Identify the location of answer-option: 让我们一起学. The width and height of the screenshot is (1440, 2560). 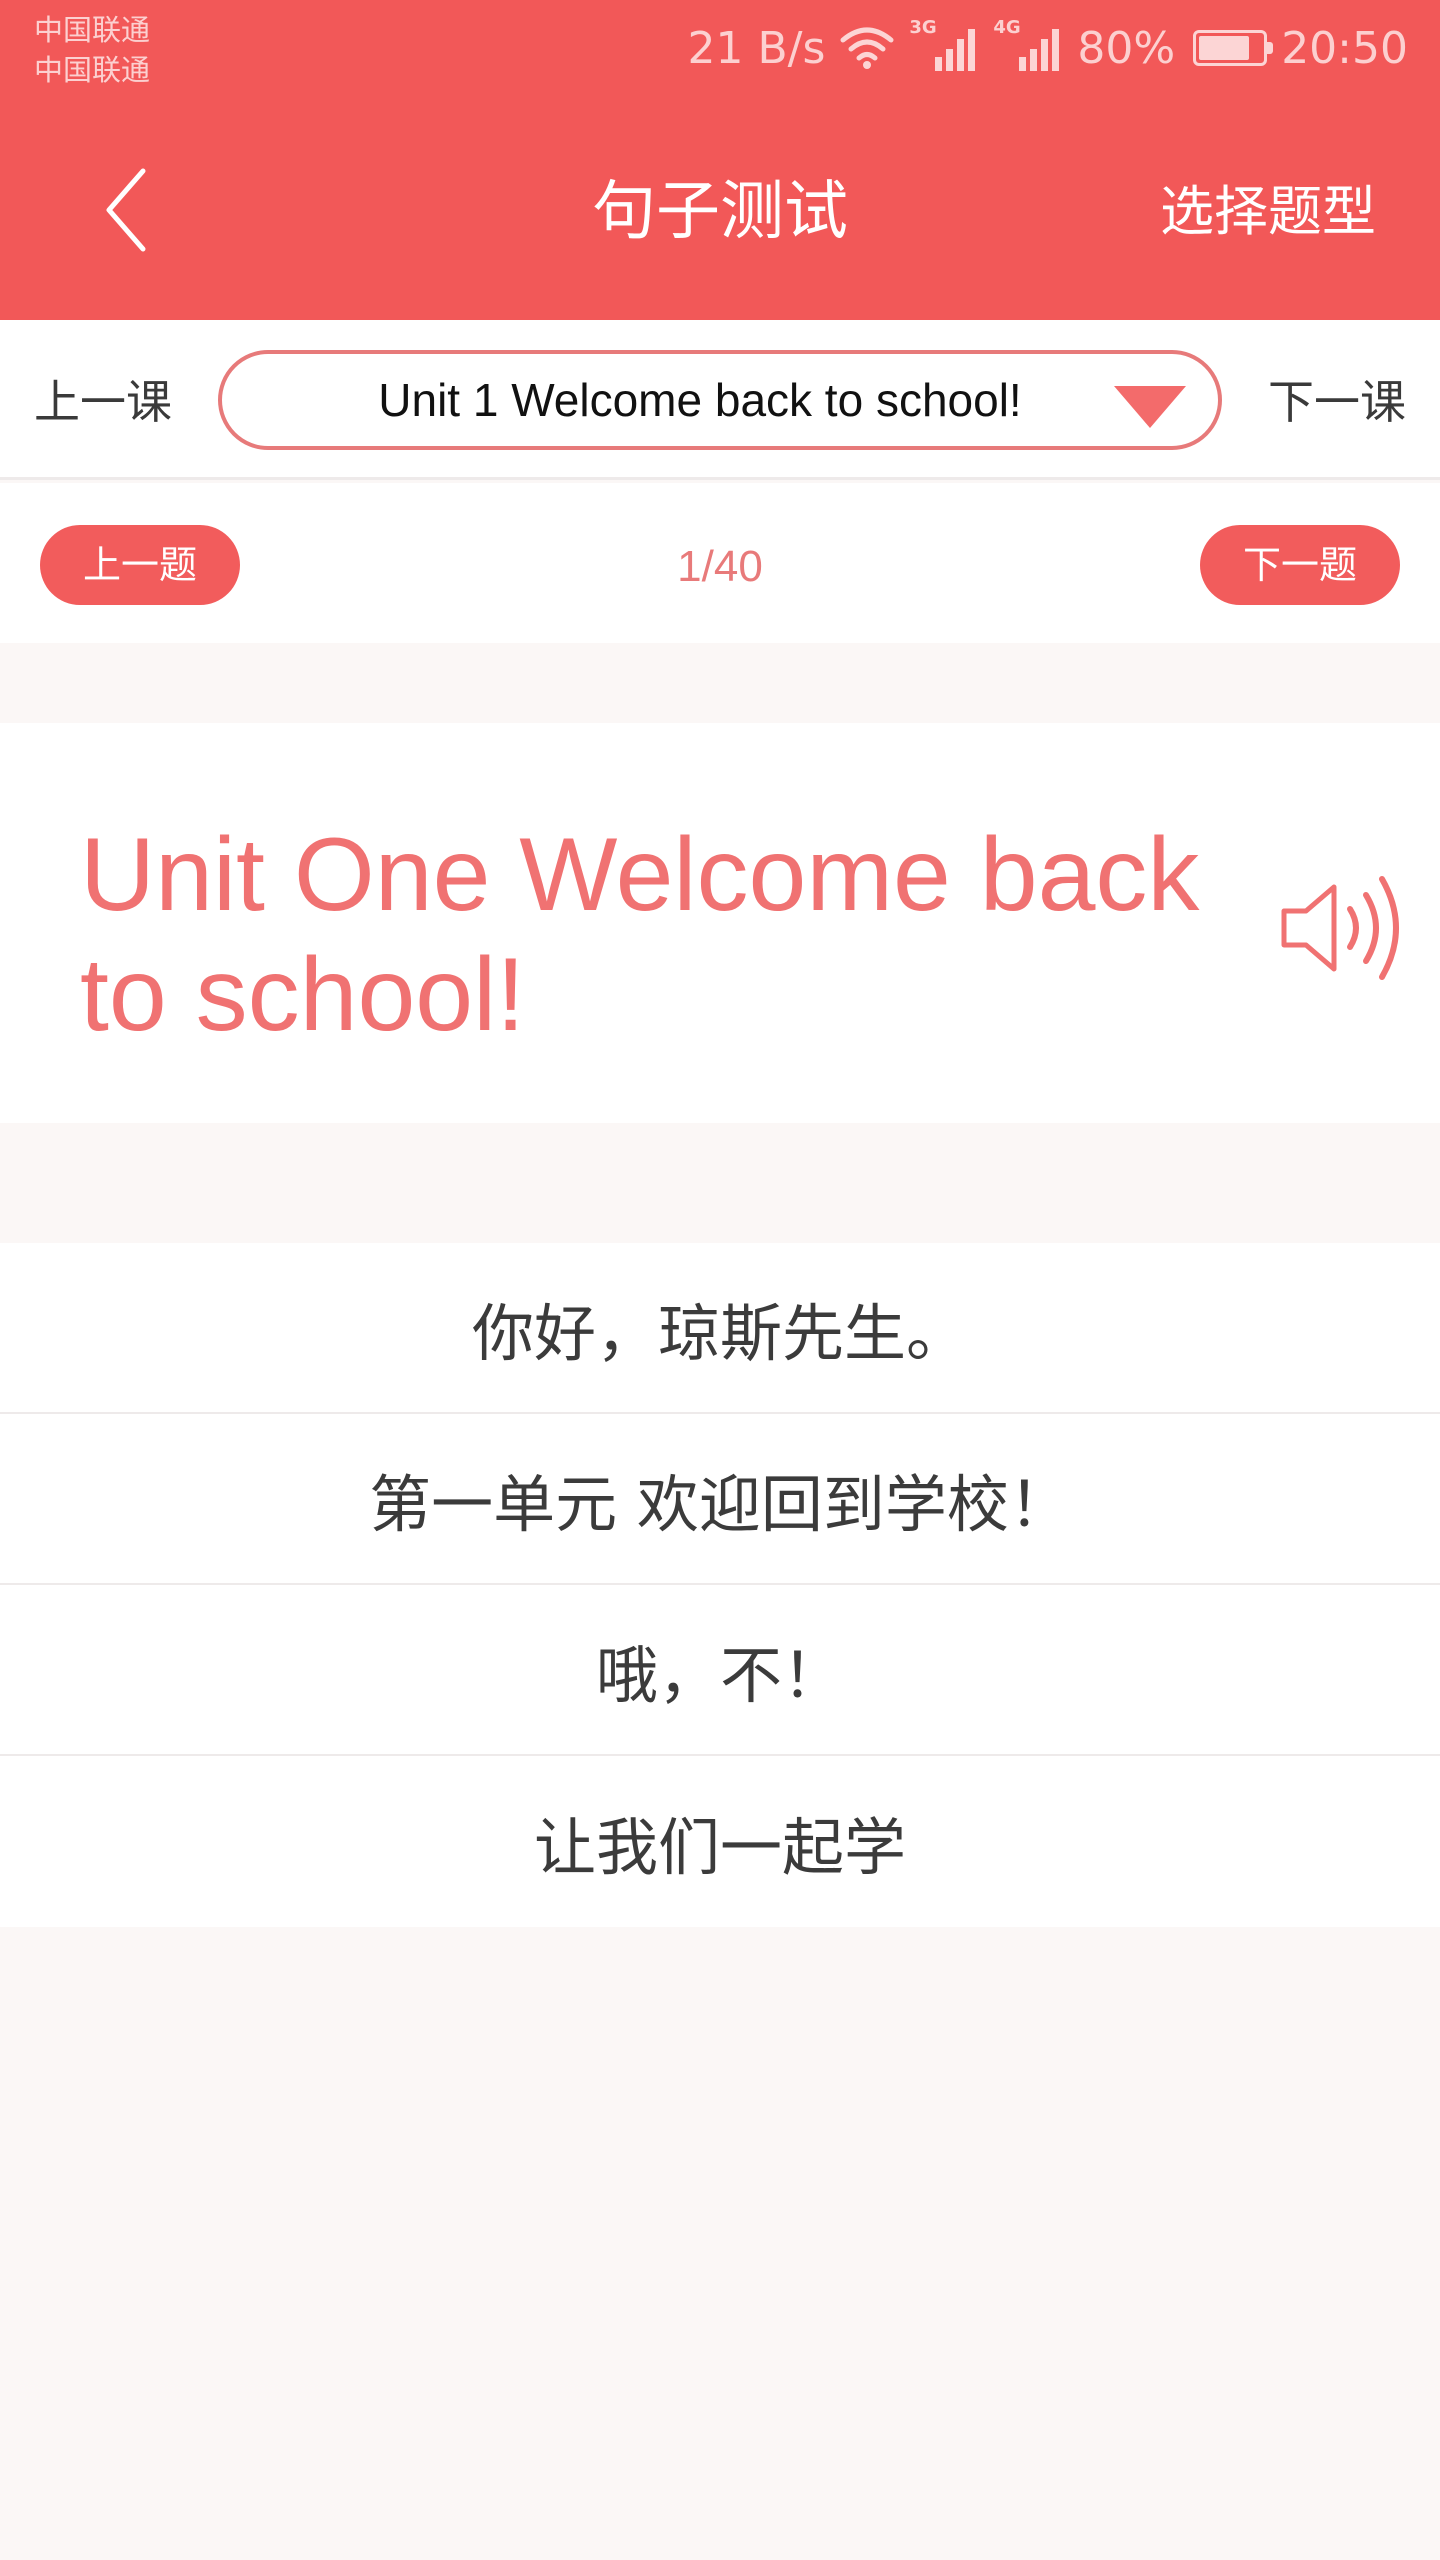
(720, 1841).